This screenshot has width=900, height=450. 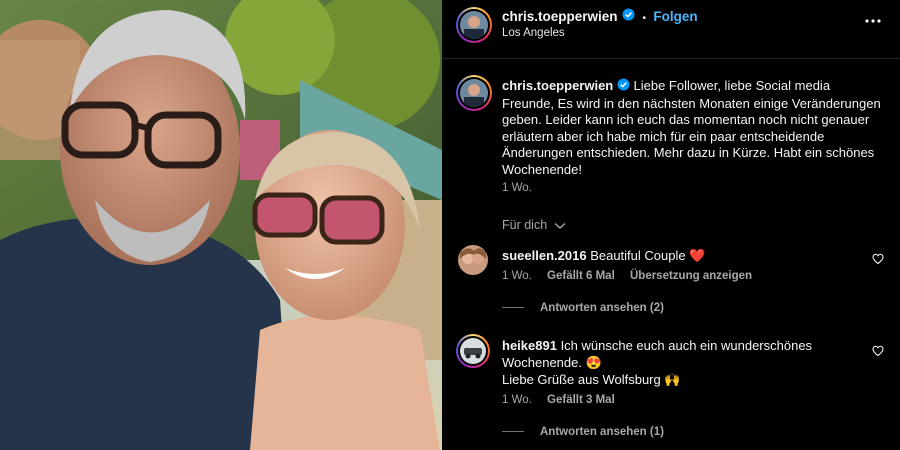 I want to click on follow-button: Folgen, so click(x=675, y=16).